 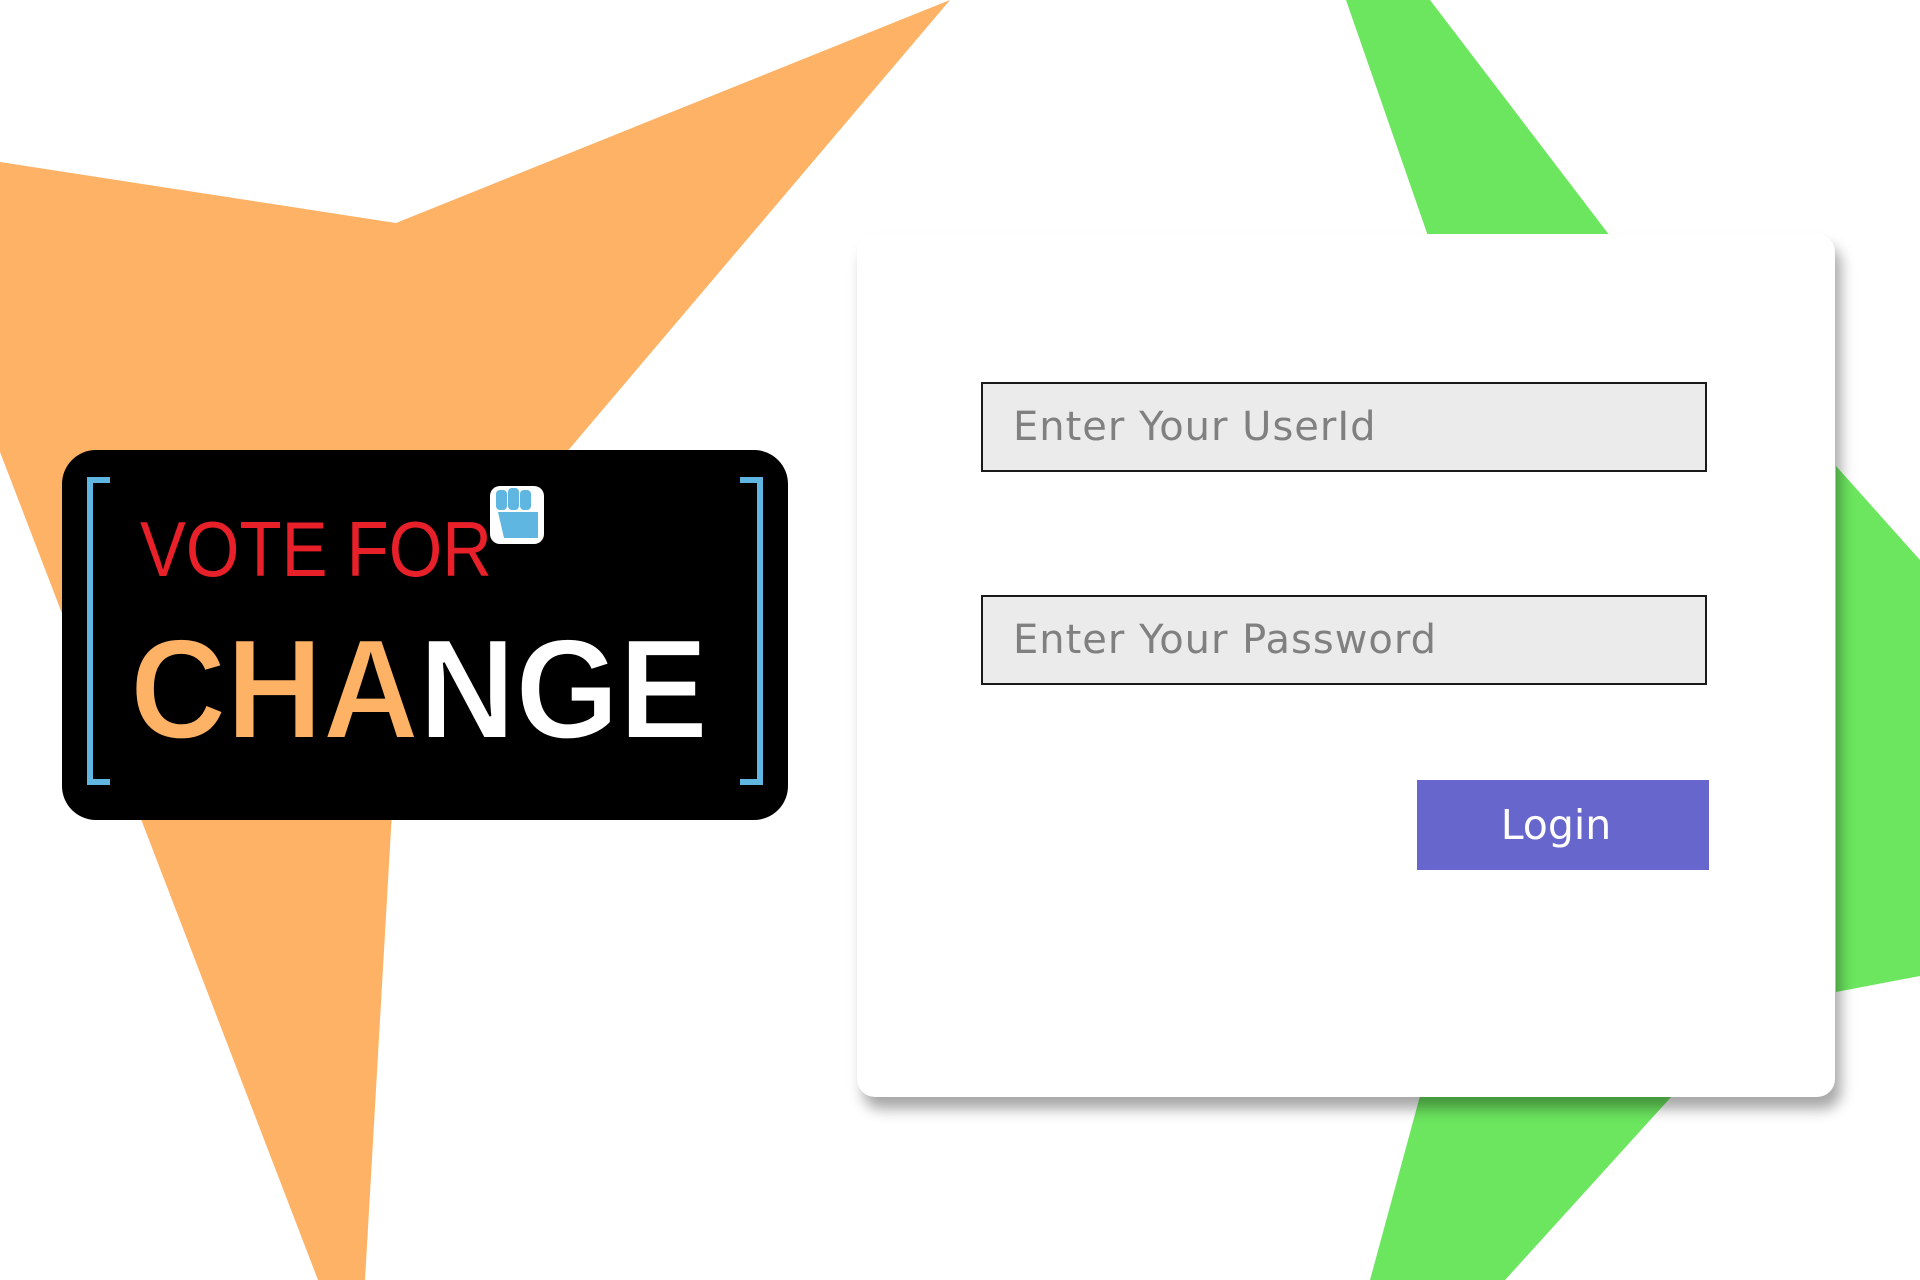 I want to click on logo-line2-orange: CHA, so click(x=274, y=689).